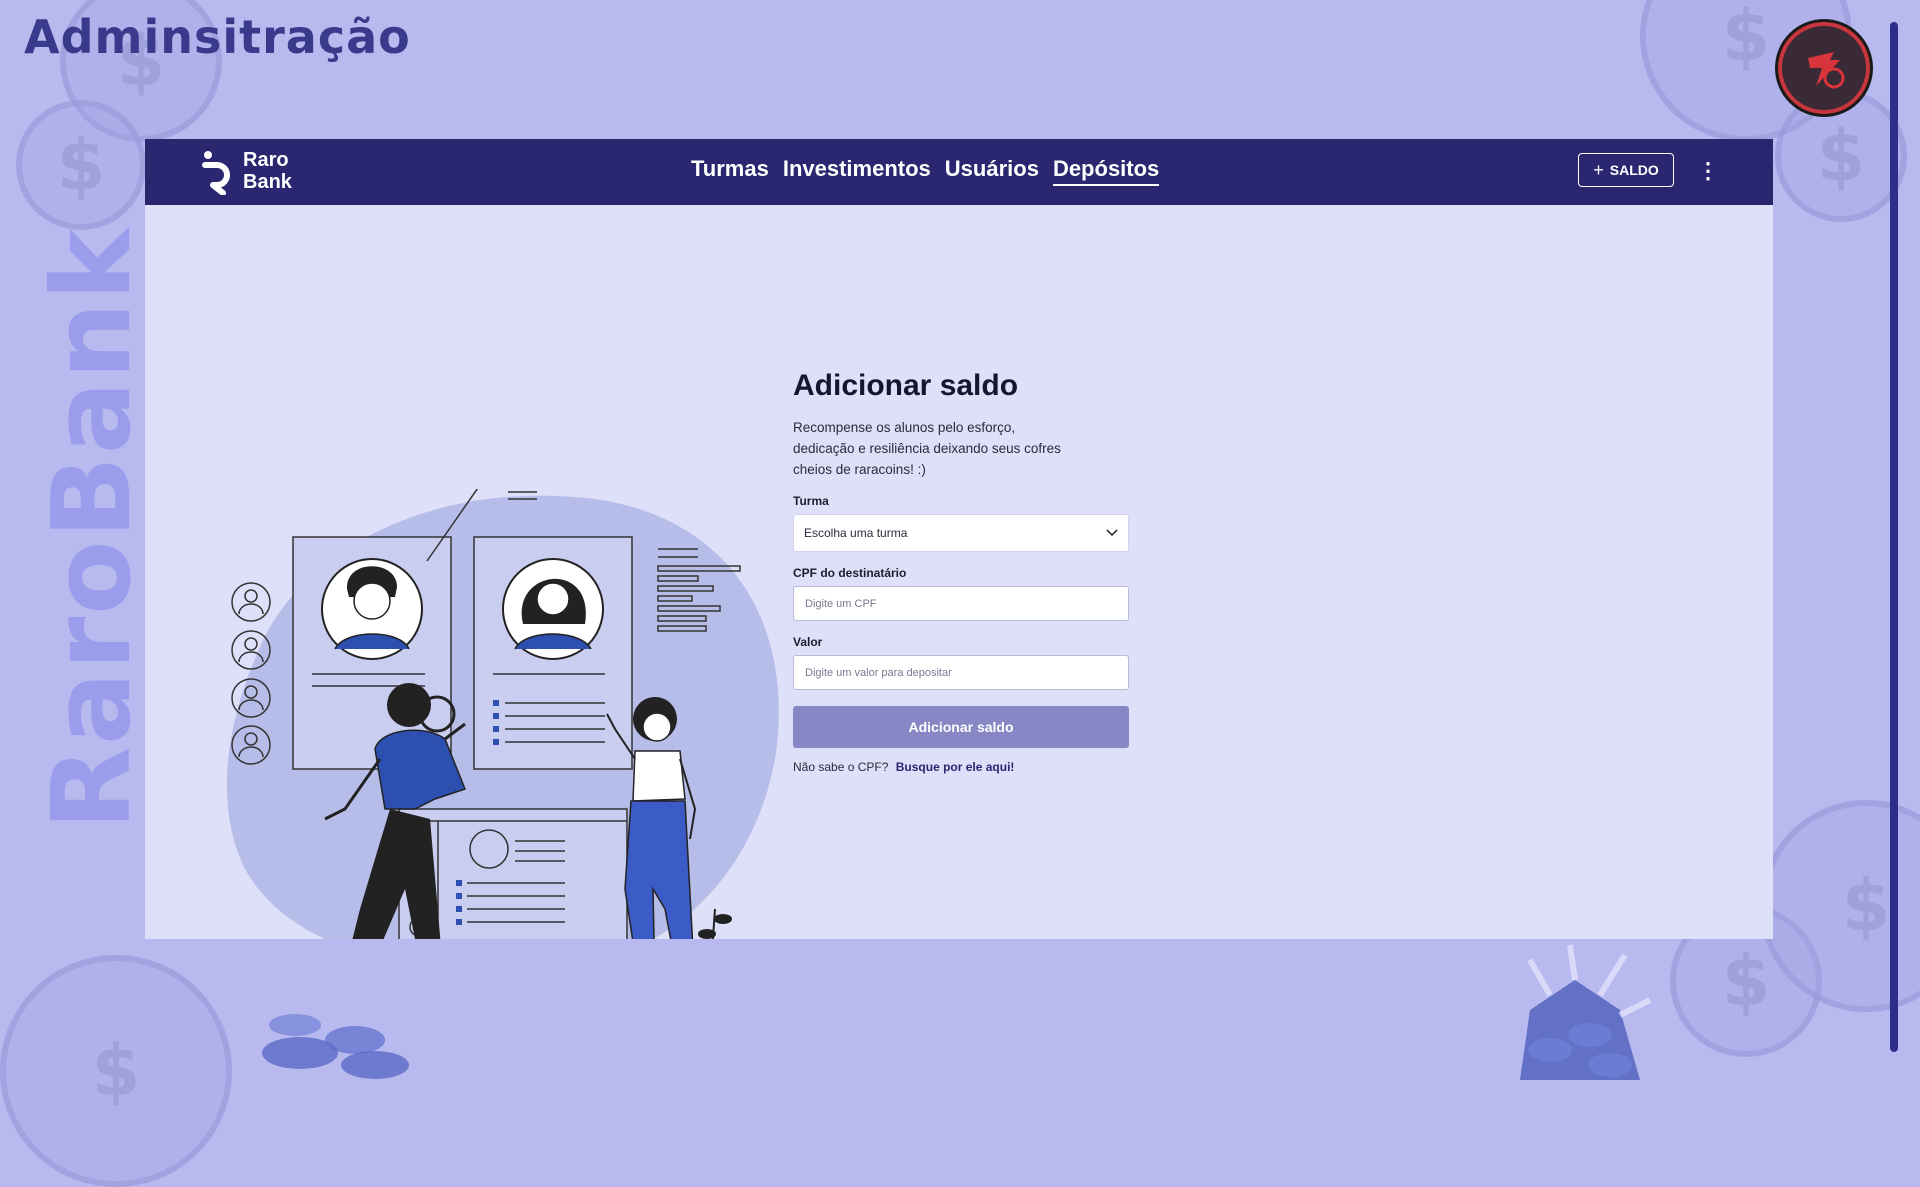 The height and width of the screenshot is (1187, 1920). Describe the element at coordinates (1894, 537) in the screenshot. I see `decorative-bar` at that location.